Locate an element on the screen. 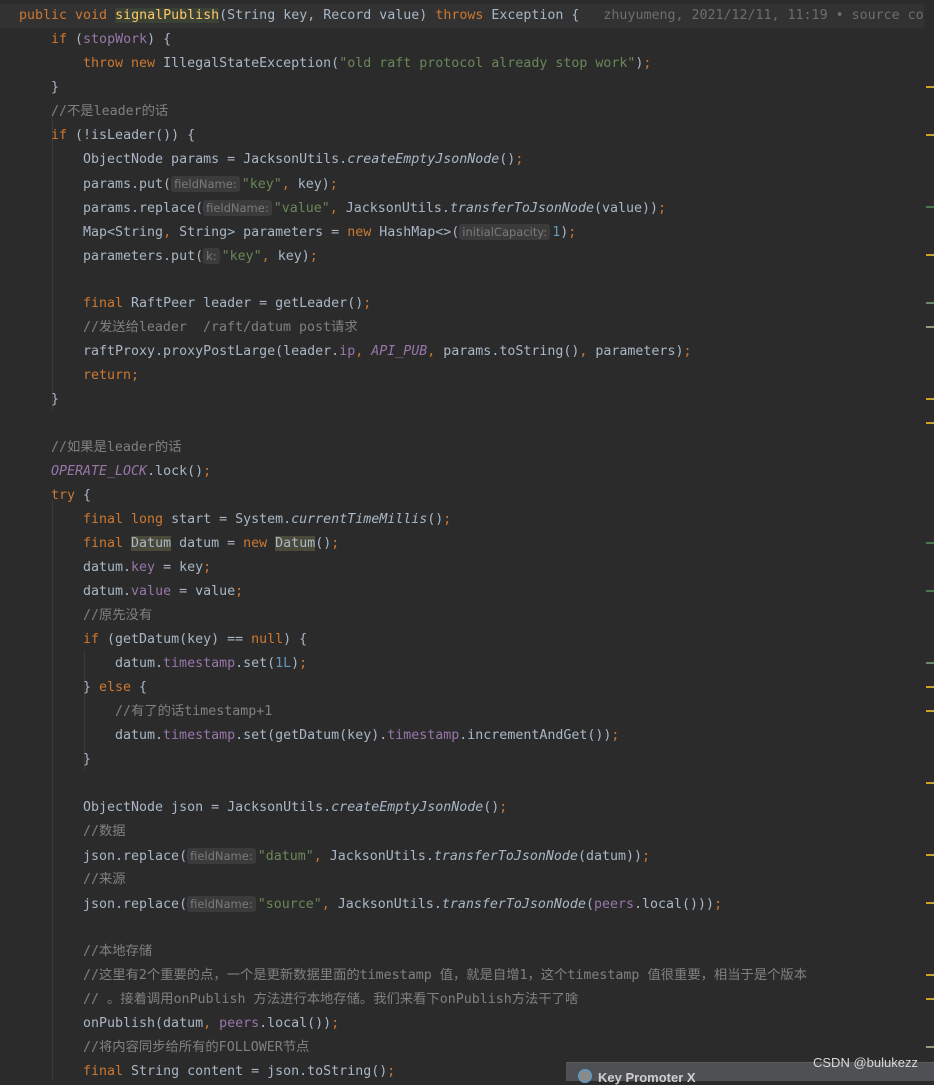  code-token: json.replace( is located at coordinates (135, 856).